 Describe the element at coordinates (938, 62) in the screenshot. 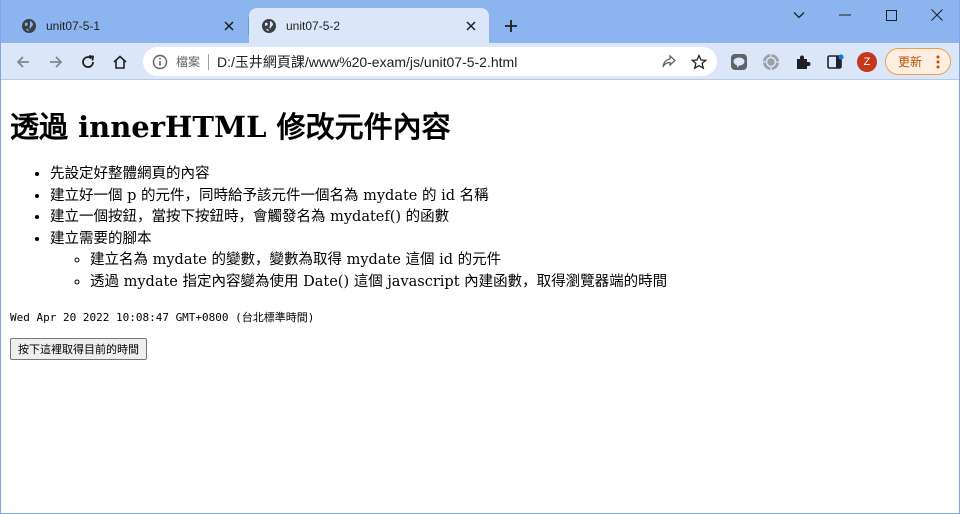

I see `kebab-menu-icon` at that location.